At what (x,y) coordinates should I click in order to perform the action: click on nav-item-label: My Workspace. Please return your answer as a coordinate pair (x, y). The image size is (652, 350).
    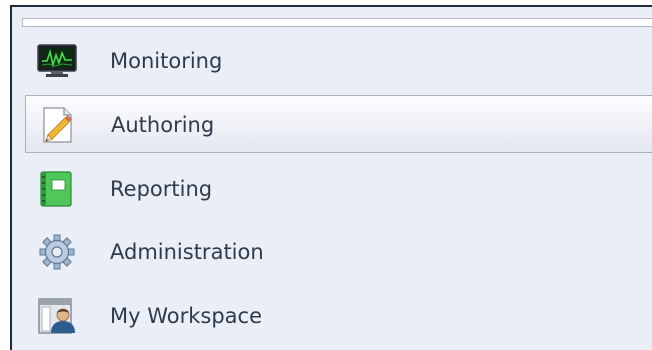
    Looking at the image, I should click on (186, 316).